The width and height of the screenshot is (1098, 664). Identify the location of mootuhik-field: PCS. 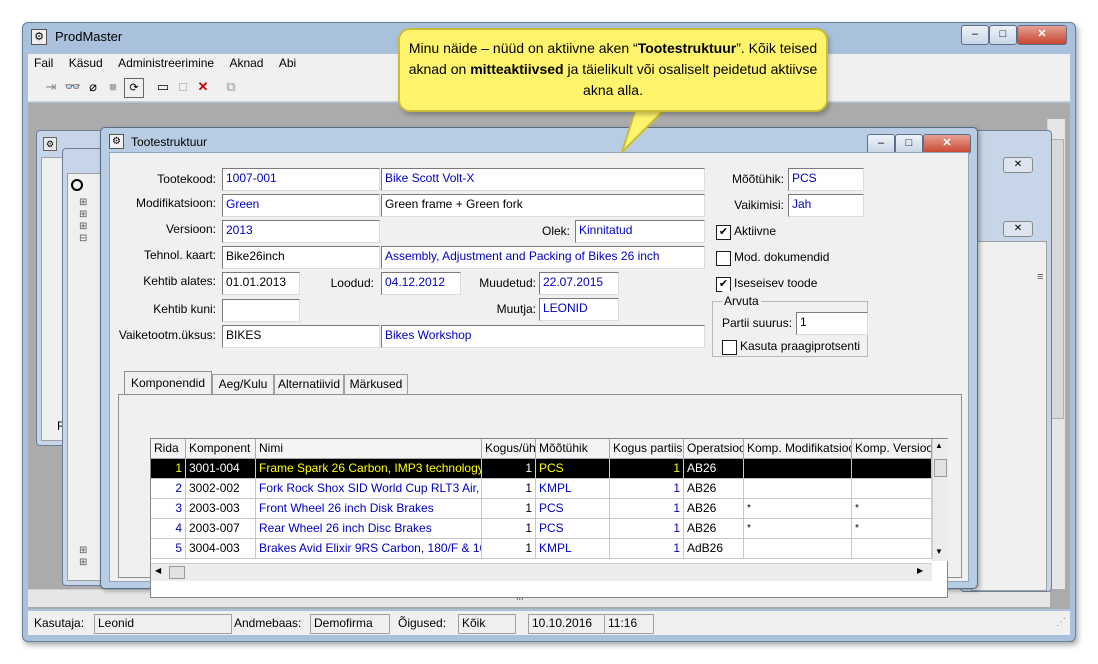
(826, 179).